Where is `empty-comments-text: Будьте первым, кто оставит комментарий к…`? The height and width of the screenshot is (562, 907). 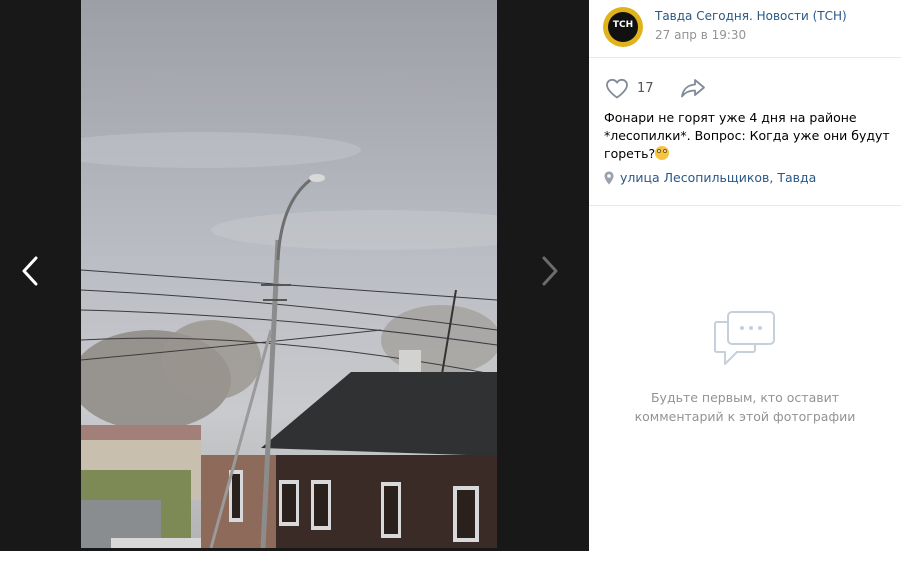
empty-comments-text: Будьте первым, кто оставит комментарий к… is located at coordinates (745, 407).